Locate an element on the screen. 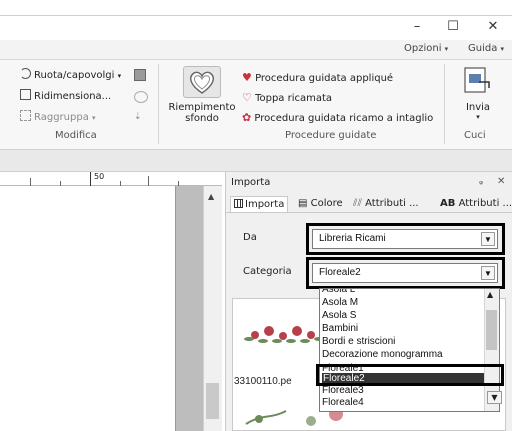 The height and width of the screenshot is (431, 512). list-item: Floreale4 is located at coordinates (343, 403).